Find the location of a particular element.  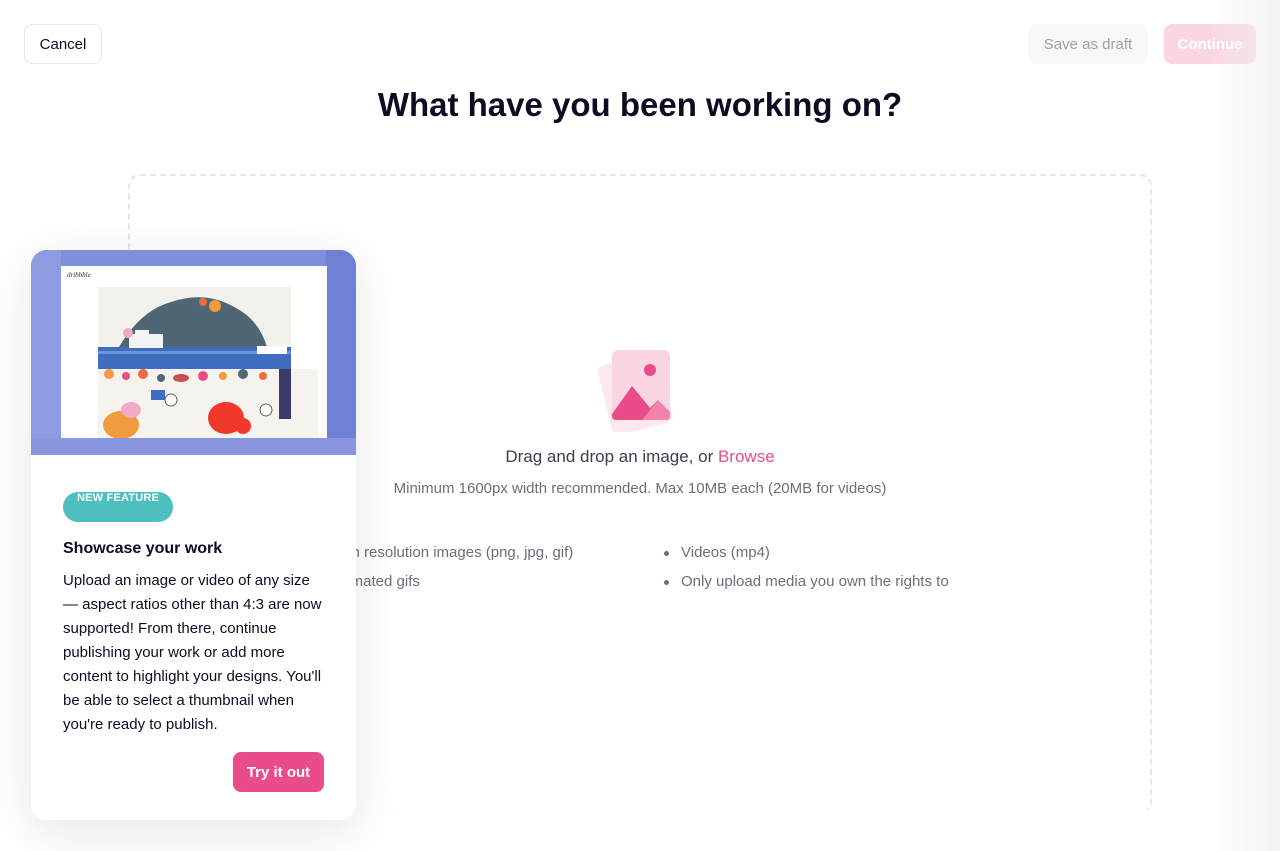

preview-logo: dribbble is located at coordinates (79, 275).